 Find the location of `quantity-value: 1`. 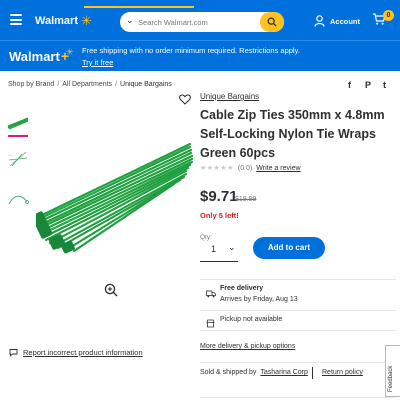

quantity-value: 1 is located at coordinates (214, 249).